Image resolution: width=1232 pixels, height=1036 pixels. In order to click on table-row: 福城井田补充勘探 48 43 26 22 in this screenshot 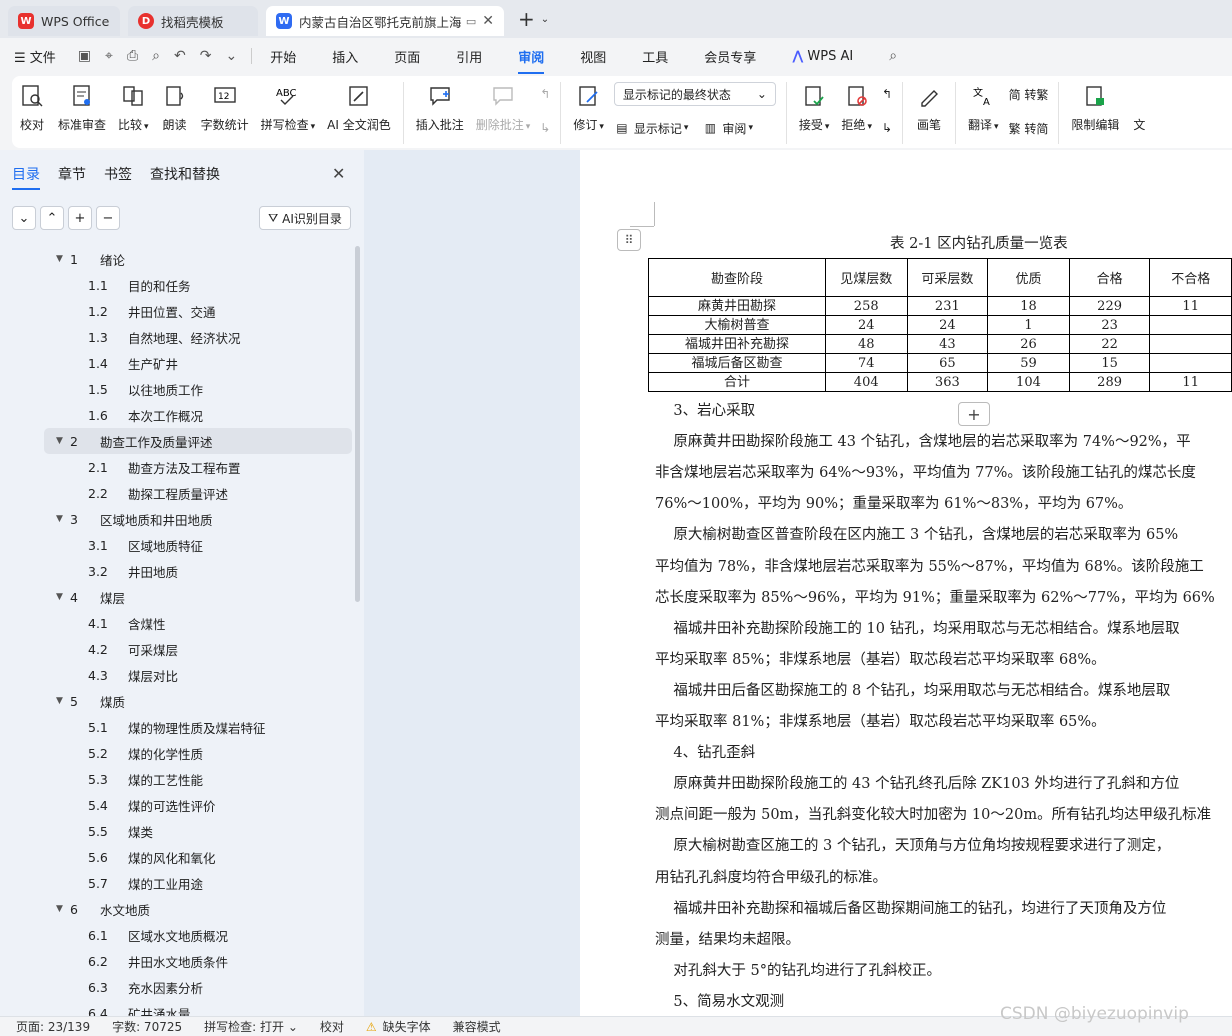, I will do `click(940, 344)`.